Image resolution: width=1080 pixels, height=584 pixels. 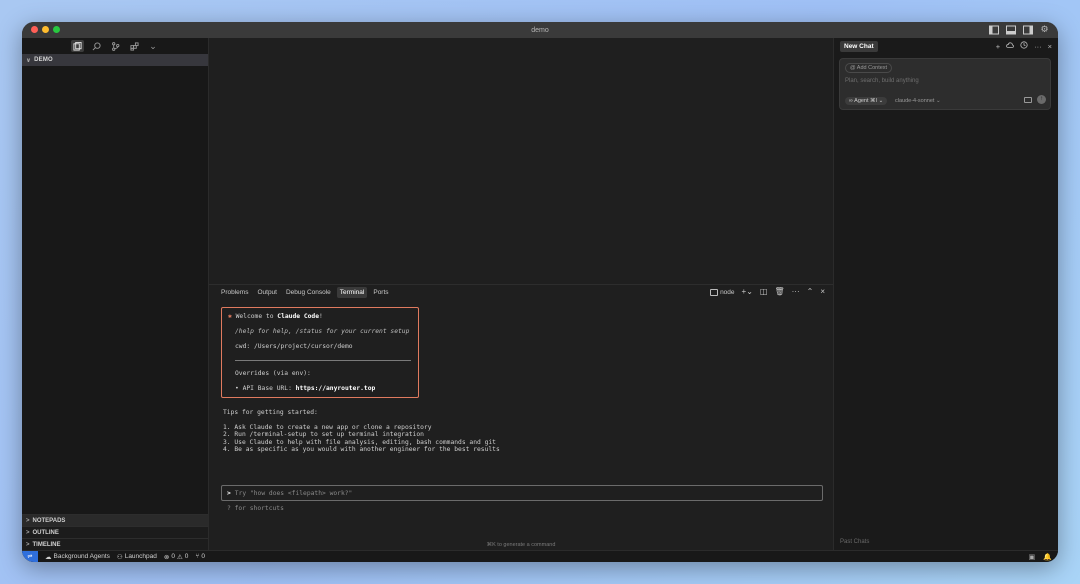 I want to click on agent-mode-selector: ∞ Agent ⌘I ⌄, so click(x=866, y=101).